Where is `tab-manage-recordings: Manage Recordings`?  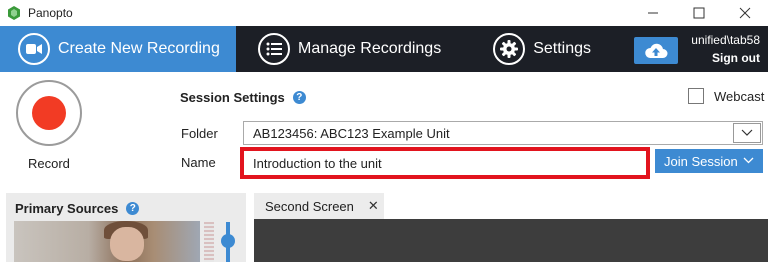
tab-manage-recordings: Manage Recordings is located at coordinates (349, 49).